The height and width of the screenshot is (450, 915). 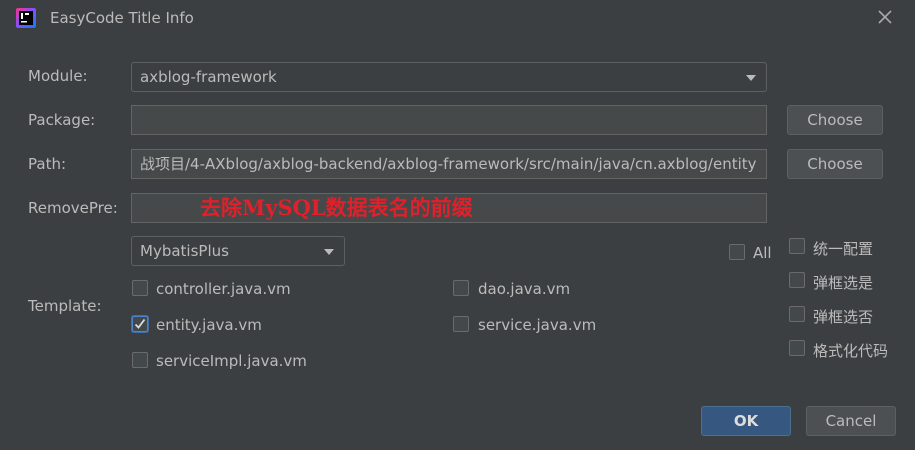 I want to click on option-checkbox-unified-config, so click(x=797, y=246).